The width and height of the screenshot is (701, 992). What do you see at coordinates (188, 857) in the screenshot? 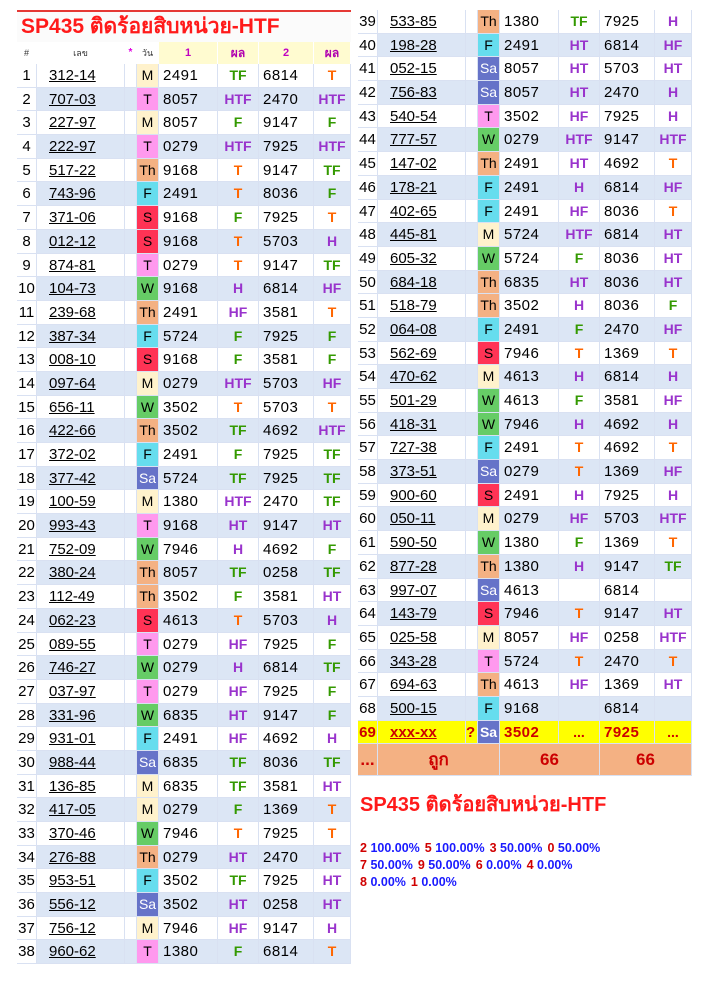
I see `cell-n1: 0279` at bounding box center [188, 857].